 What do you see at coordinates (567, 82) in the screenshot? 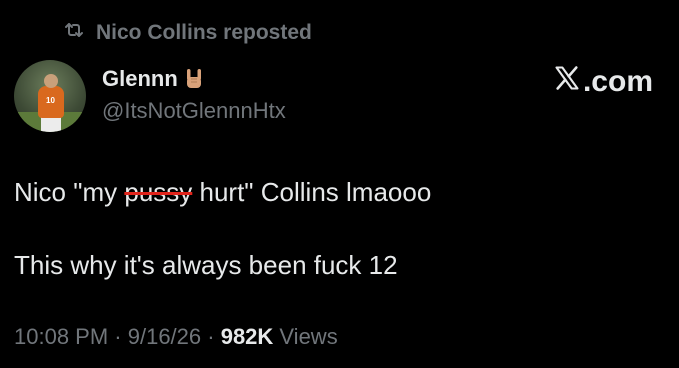
I see `x-logo-icon` at bounding box center [567, 82].